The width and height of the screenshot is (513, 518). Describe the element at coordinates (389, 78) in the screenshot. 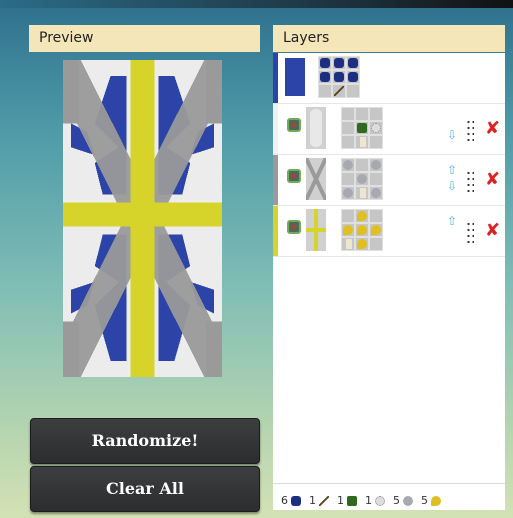

I see `layer-row` at that location.